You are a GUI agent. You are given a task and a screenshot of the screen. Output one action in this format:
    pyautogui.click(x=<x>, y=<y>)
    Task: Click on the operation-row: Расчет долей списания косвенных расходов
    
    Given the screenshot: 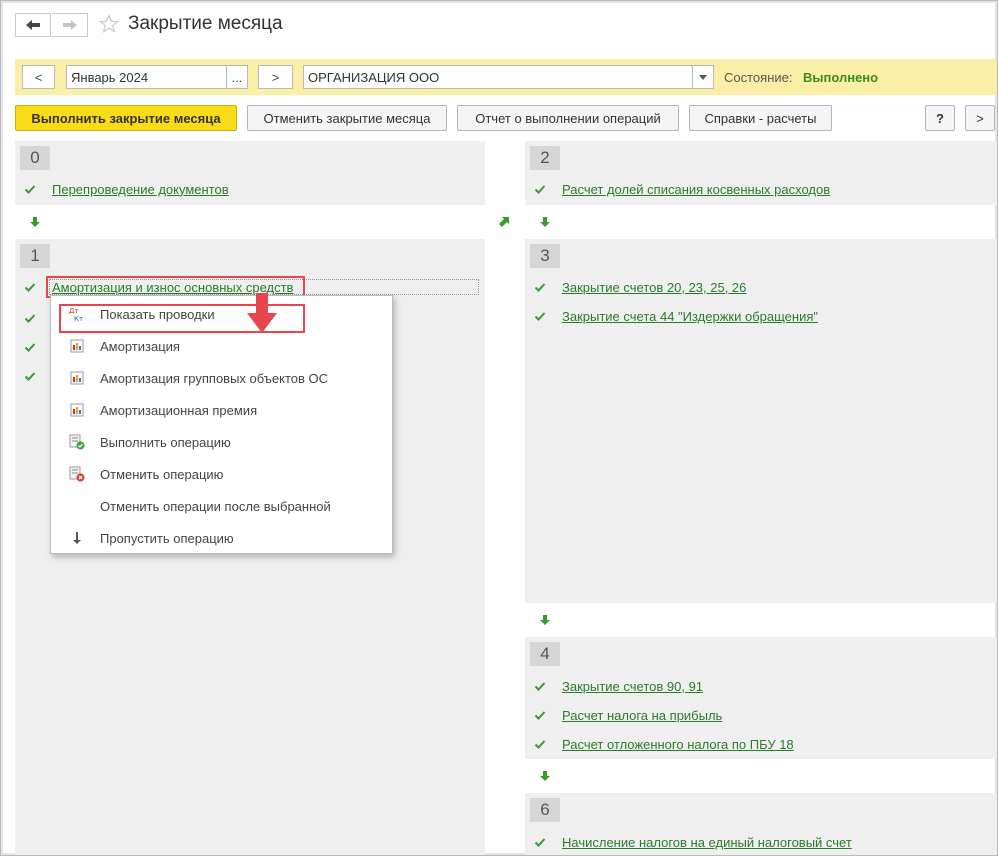 What is the action you would take?
    pyautogui.click(x=682, y=189)
    